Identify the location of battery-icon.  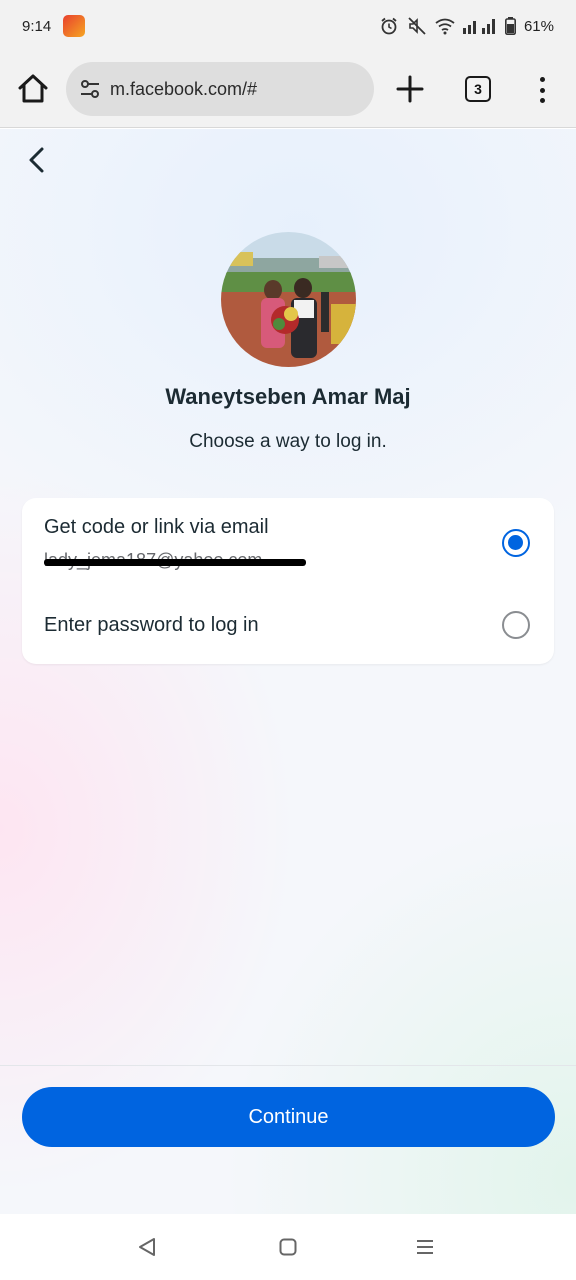
(510, 26).